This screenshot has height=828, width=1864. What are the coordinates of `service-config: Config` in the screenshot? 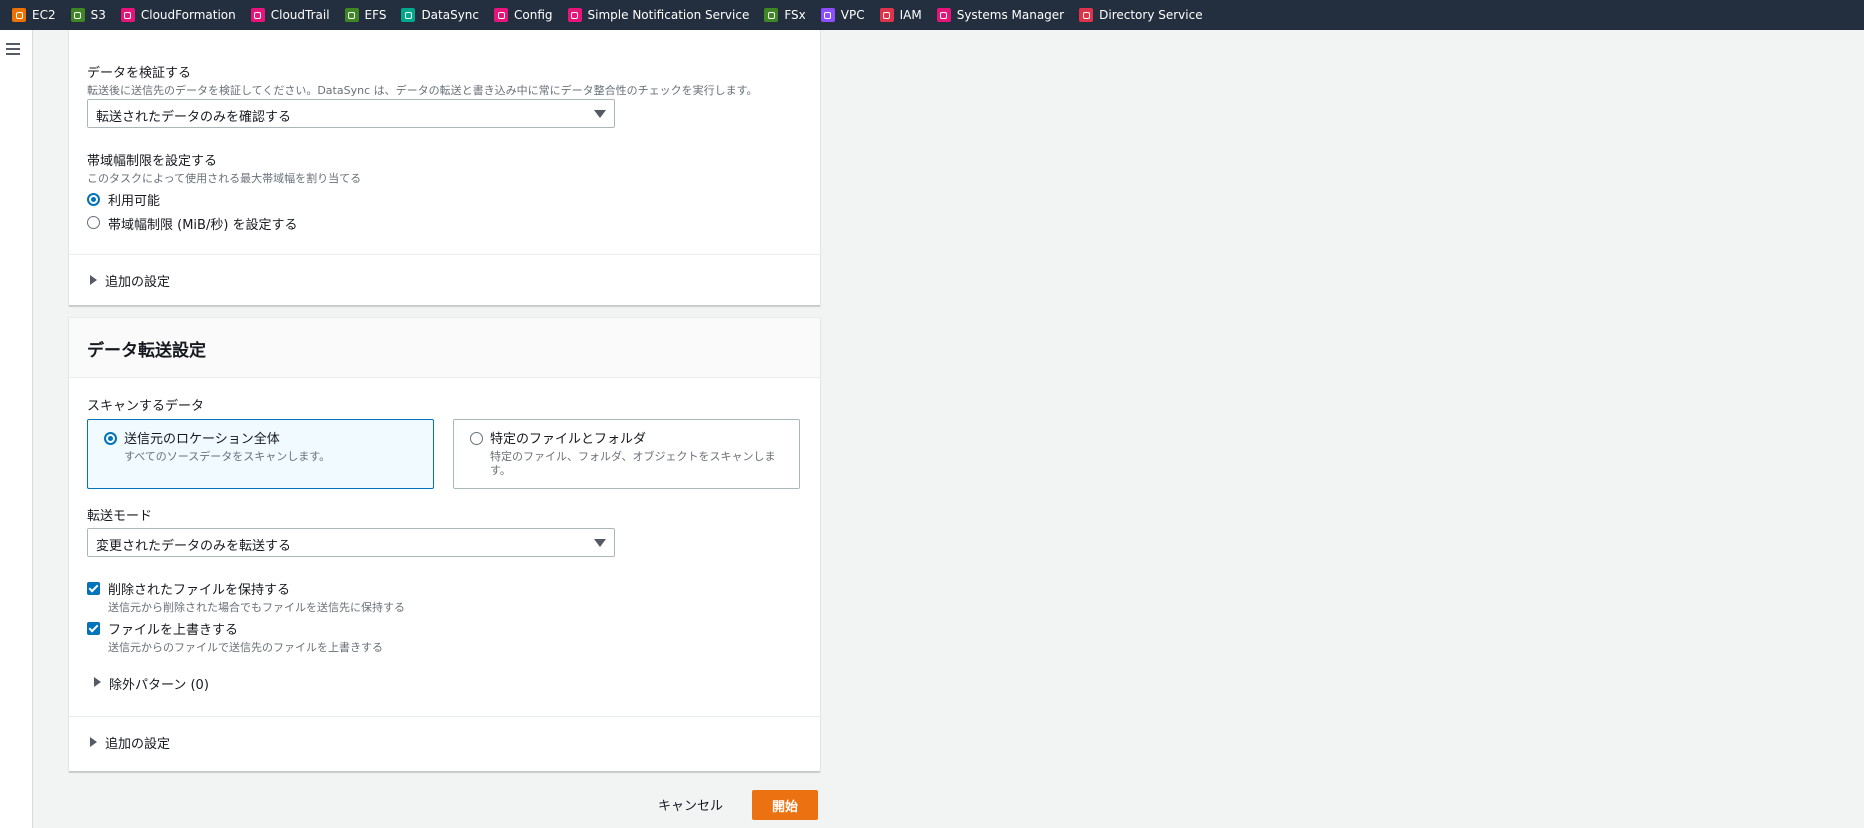 It's located at (523, 15).